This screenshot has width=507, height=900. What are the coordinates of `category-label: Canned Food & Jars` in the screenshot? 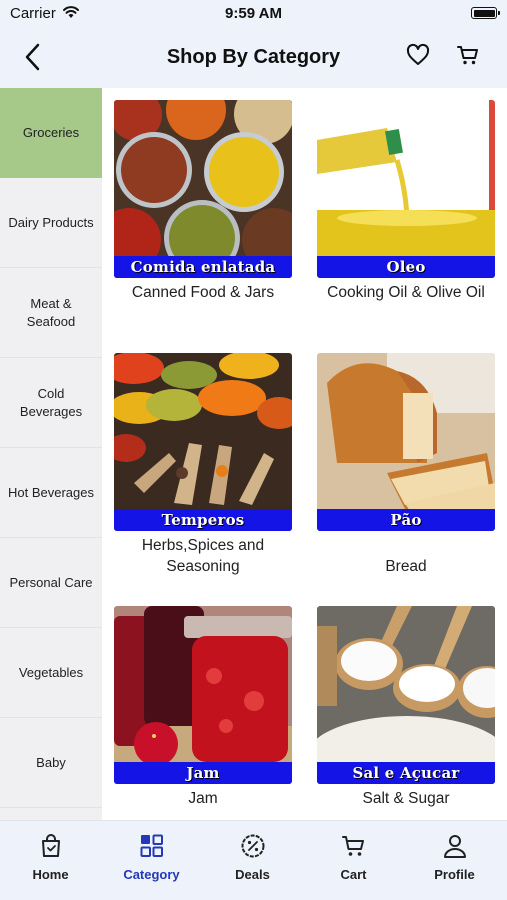 It's located at (203, 292).